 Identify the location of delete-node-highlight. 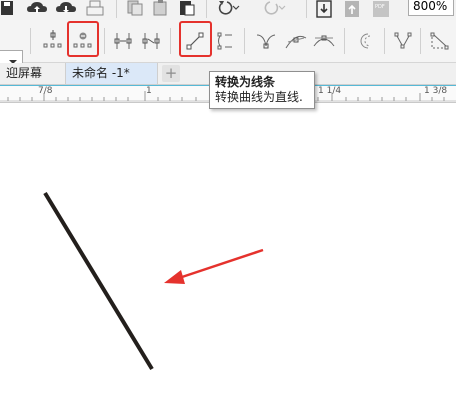
(83, 39).